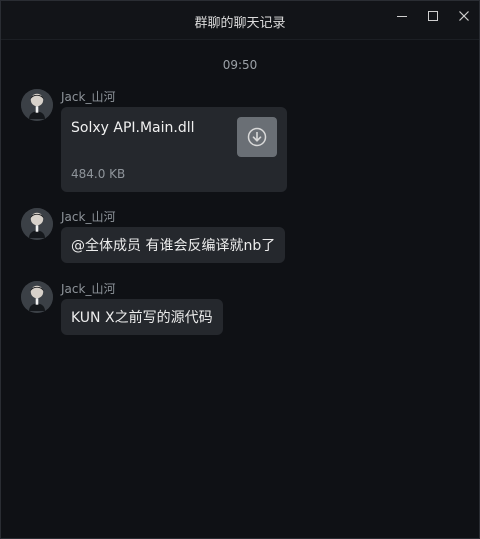 The width and height of the screenshot is (480, 539). I want to click on close-icon, so click(464, 16).